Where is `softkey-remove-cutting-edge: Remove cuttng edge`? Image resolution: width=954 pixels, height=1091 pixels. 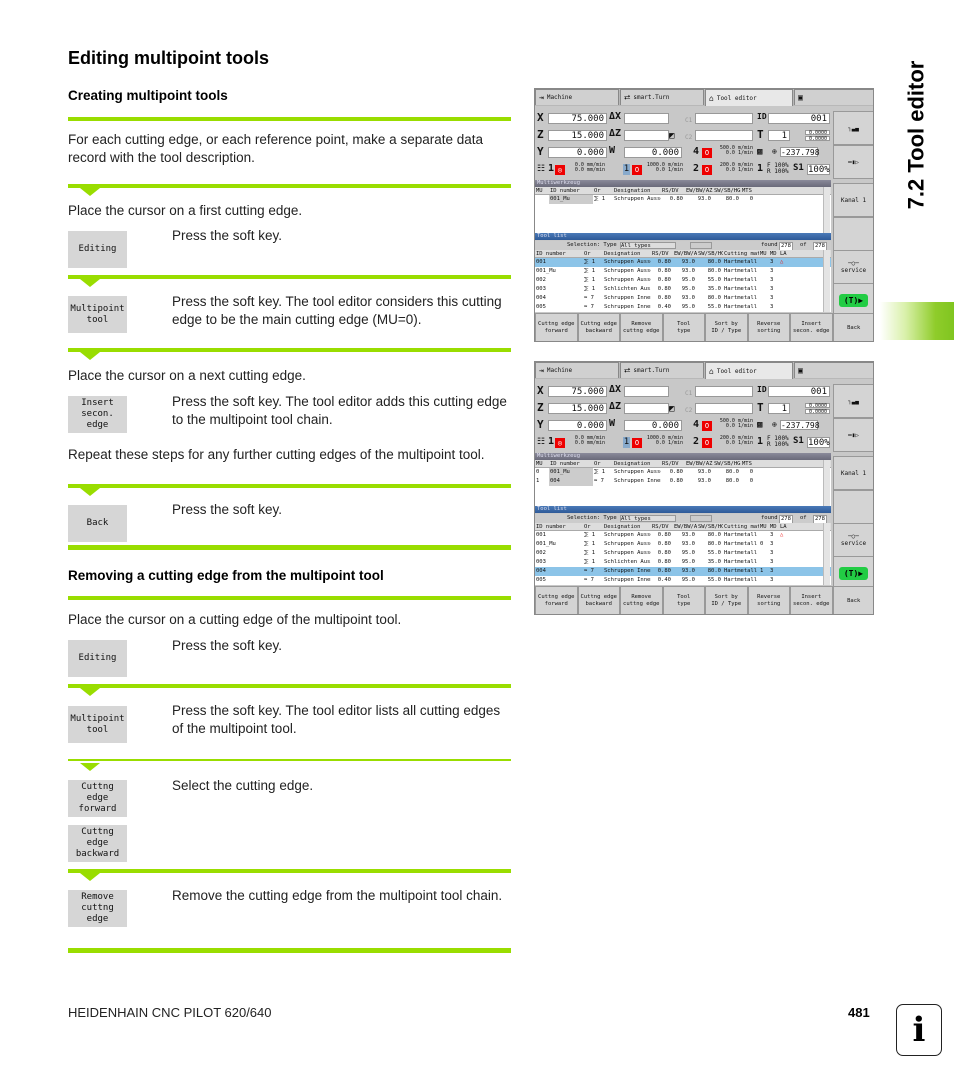 softkey-remove-cutting-edge: Remove cuttng edge is located at coordinates (97, 908).